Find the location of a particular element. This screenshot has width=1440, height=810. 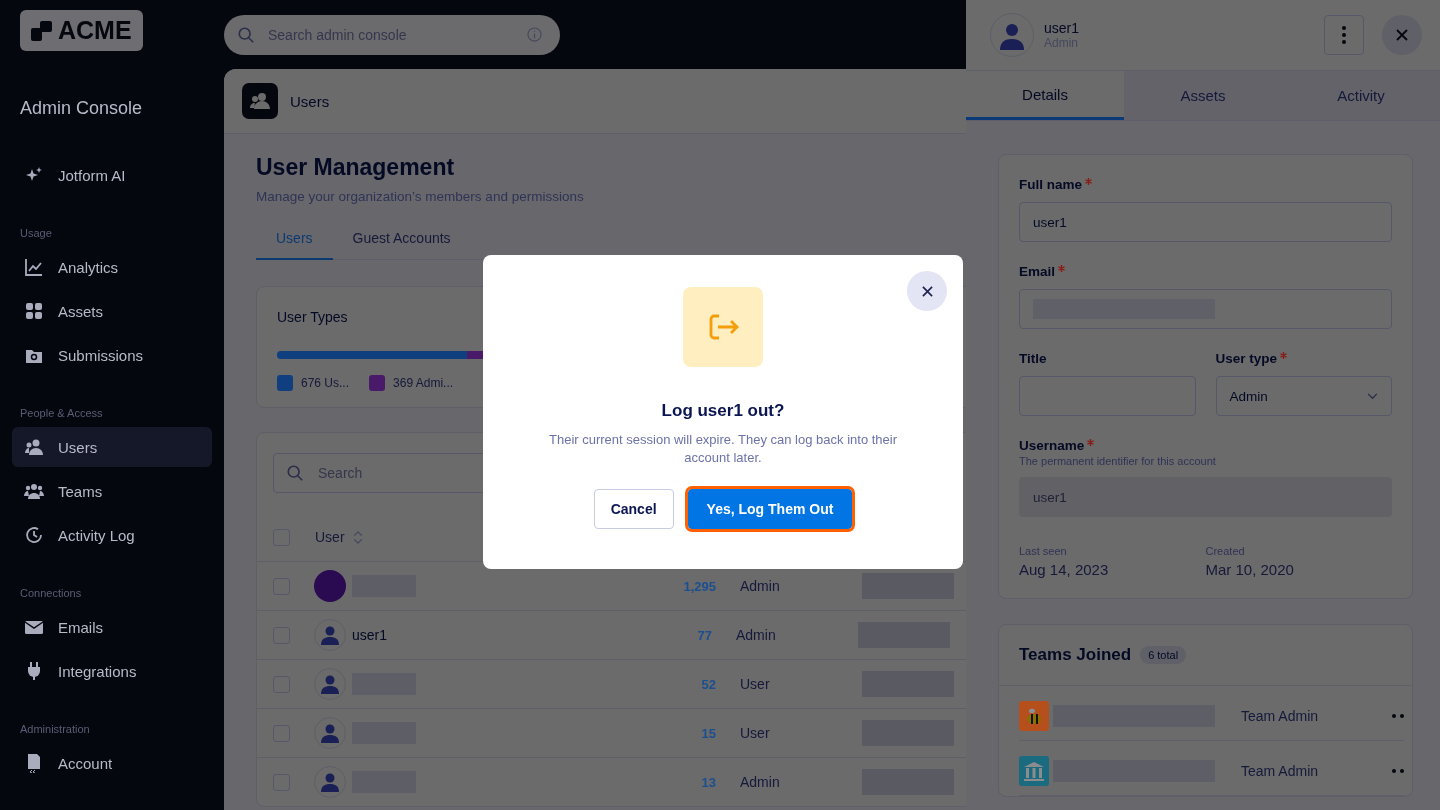

clock-icon is located at coordinates (34, 535).